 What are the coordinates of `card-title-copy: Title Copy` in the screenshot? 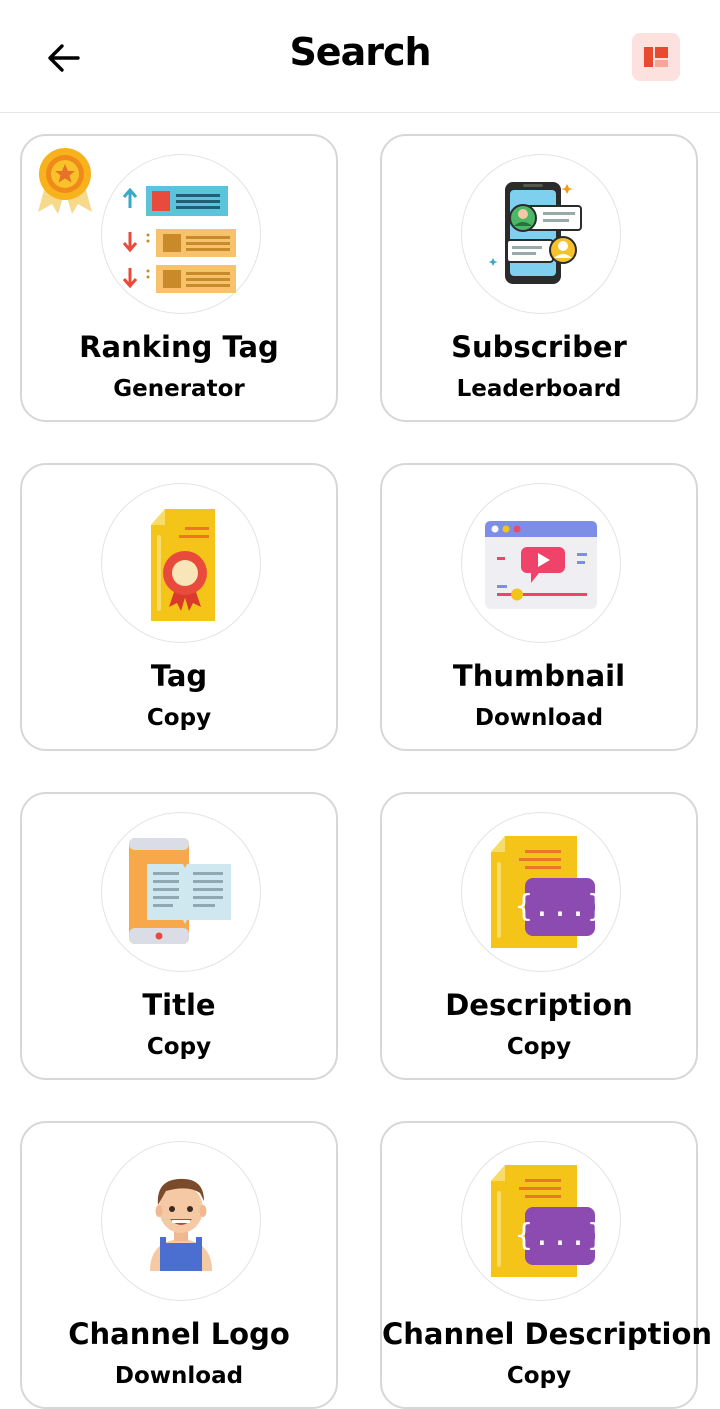 It's located at (179, 936).